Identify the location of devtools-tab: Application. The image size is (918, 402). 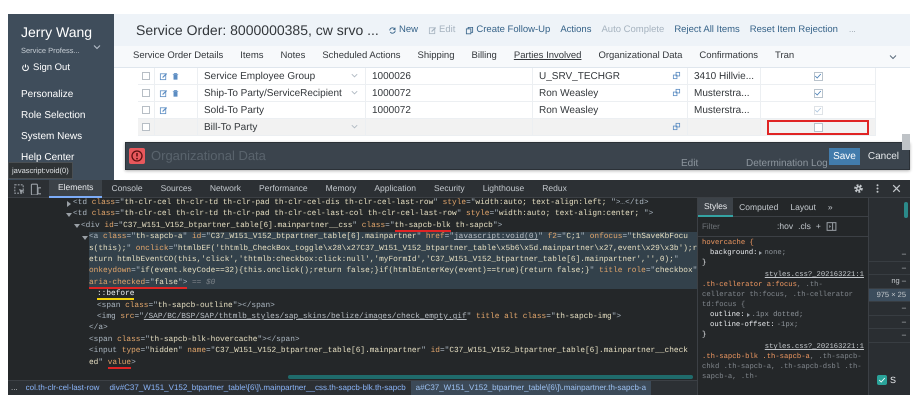
(395, 189).